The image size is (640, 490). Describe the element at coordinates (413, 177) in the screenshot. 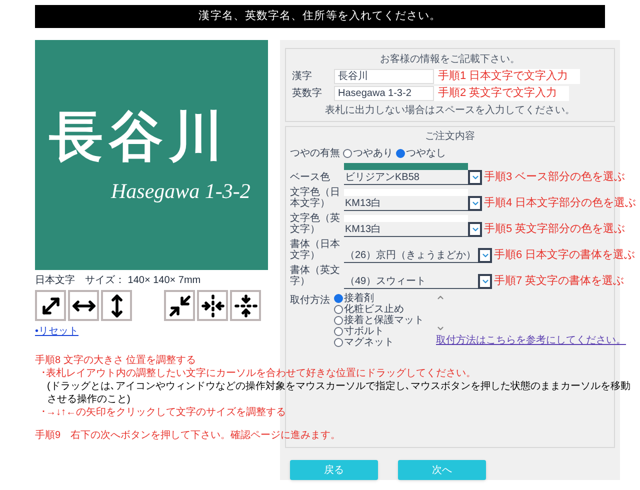

I see `select-field: ビリジアンKB58` at that location.